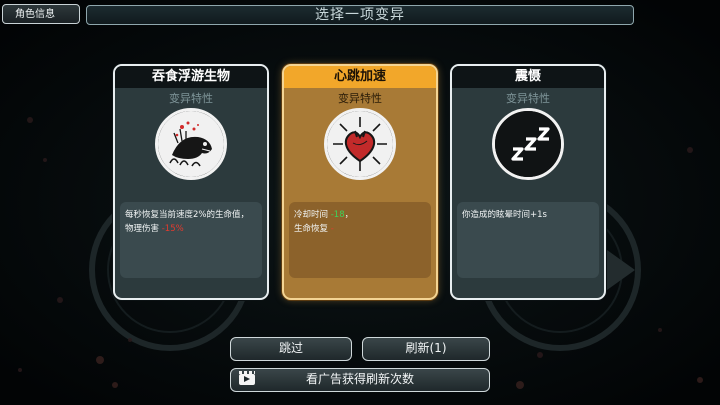 The height and width of the screenshot is (405, 720). I want to click on sleep-zzz-icon, so click(528, 144).